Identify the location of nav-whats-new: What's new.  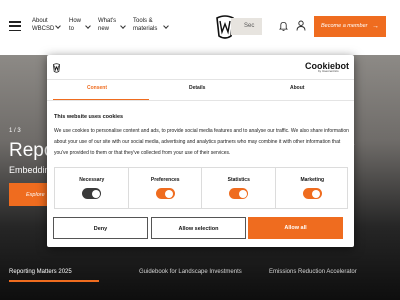
(107, 25).